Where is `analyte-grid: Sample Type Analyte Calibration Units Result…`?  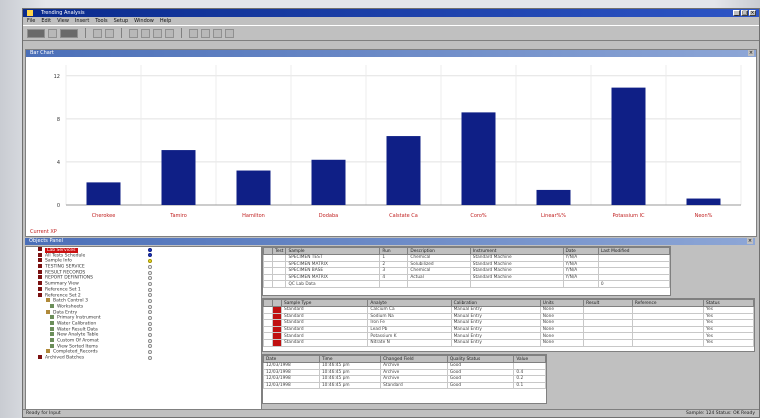 analyte-grid: Sample Type Analyte Calibration Units Result… is located at coordinates (508, 325).